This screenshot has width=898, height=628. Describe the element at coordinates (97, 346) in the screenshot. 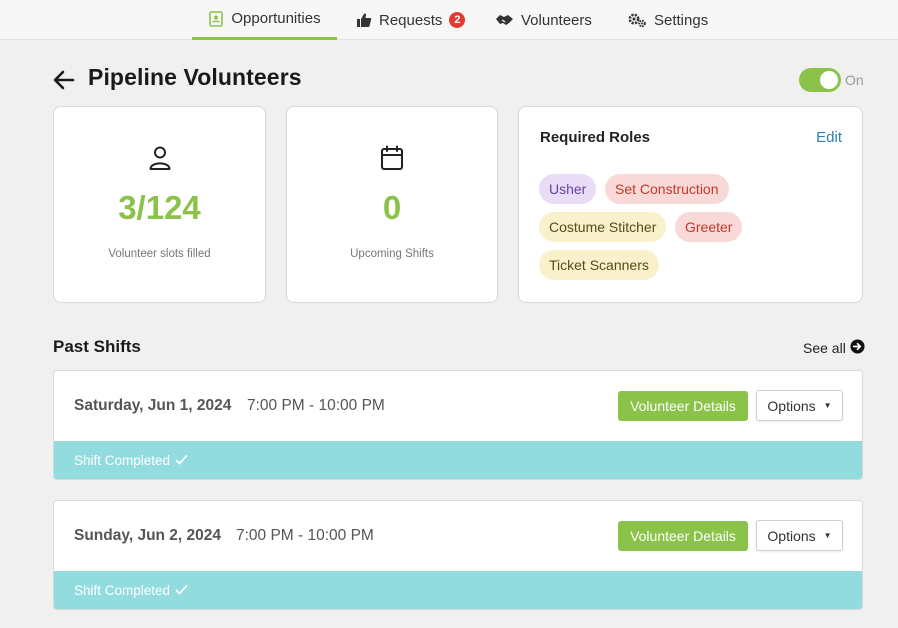

I see `past-shifts-title: Past Shifts` at that location.